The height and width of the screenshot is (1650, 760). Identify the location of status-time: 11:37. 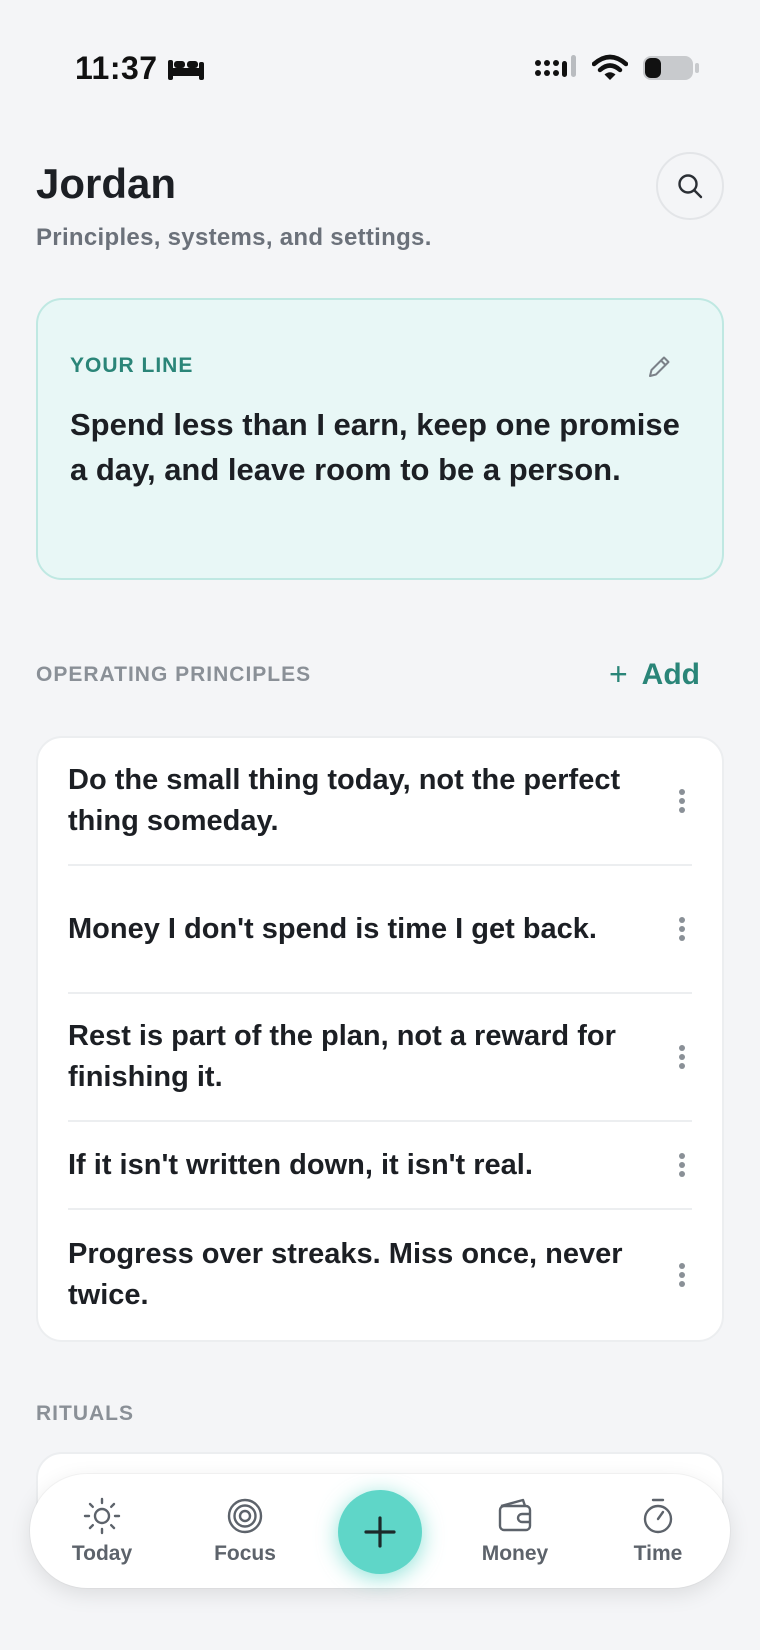
(116, 68).